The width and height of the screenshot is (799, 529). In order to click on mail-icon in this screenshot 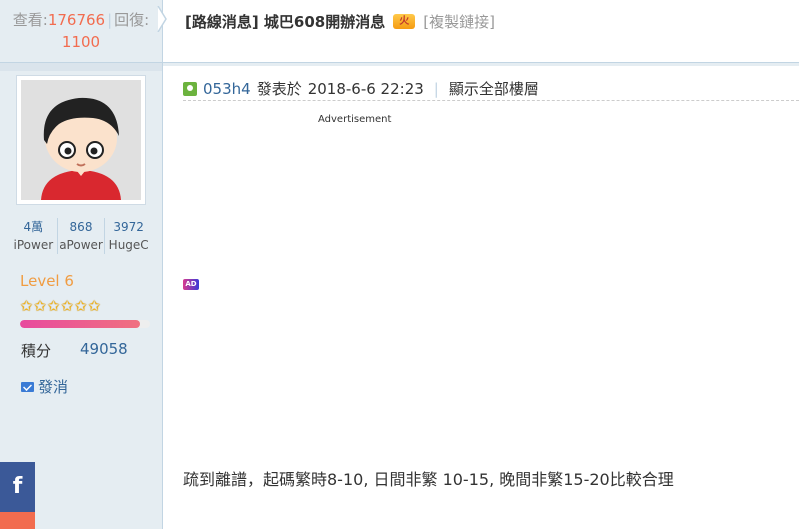, I will do `click(27, 386)`.